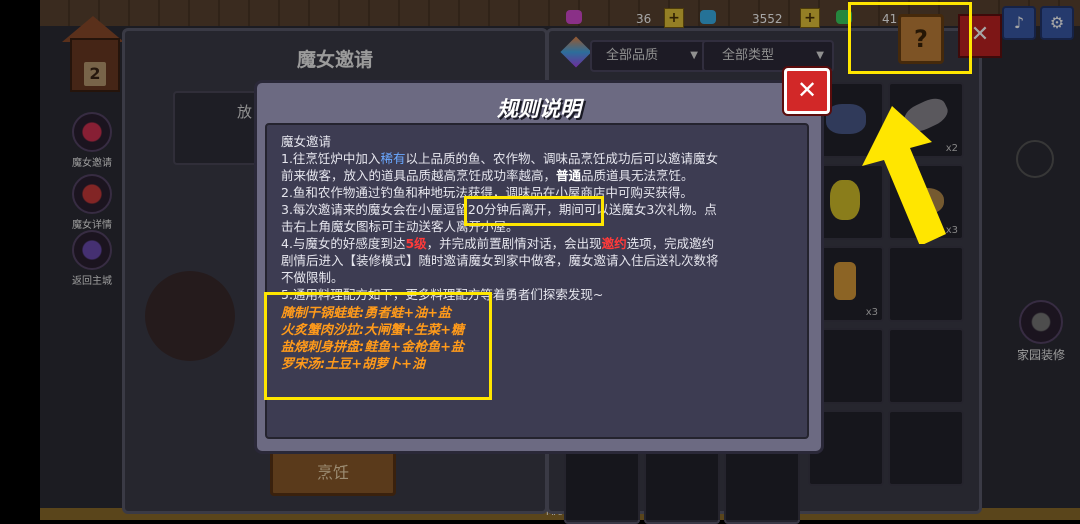  I want to click on rule-1-line-1: 1.往烹饪炉中加入稀有以上品质的鱼、农作物、调味品烹饪成功后可以邀请魔女, so click(499, 158).